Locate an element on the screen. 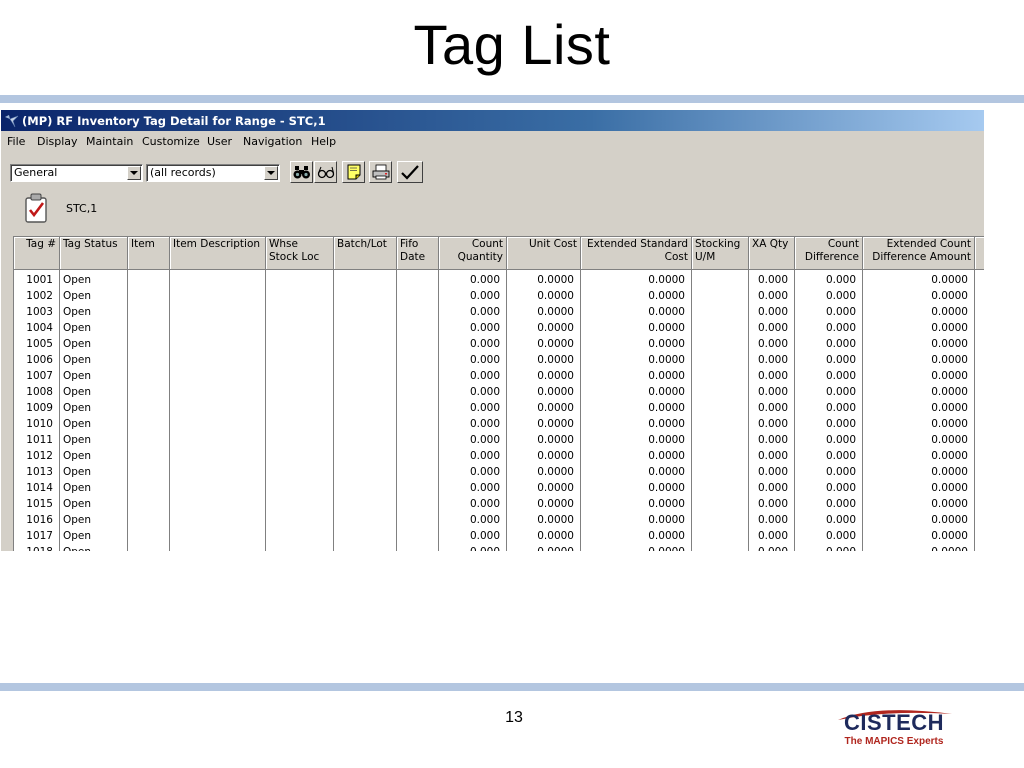 This screenshot has height=768, width=1024. column-header: Stocking U/M is located at coordinates (720, 253).